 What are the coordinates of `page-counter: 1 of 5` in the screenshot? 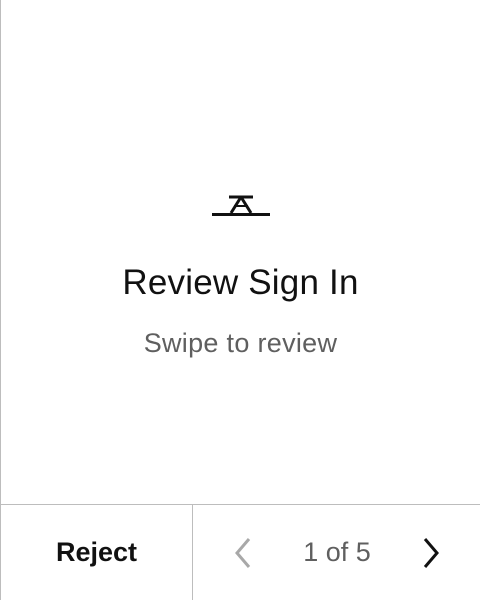 It's located at (337, 552).